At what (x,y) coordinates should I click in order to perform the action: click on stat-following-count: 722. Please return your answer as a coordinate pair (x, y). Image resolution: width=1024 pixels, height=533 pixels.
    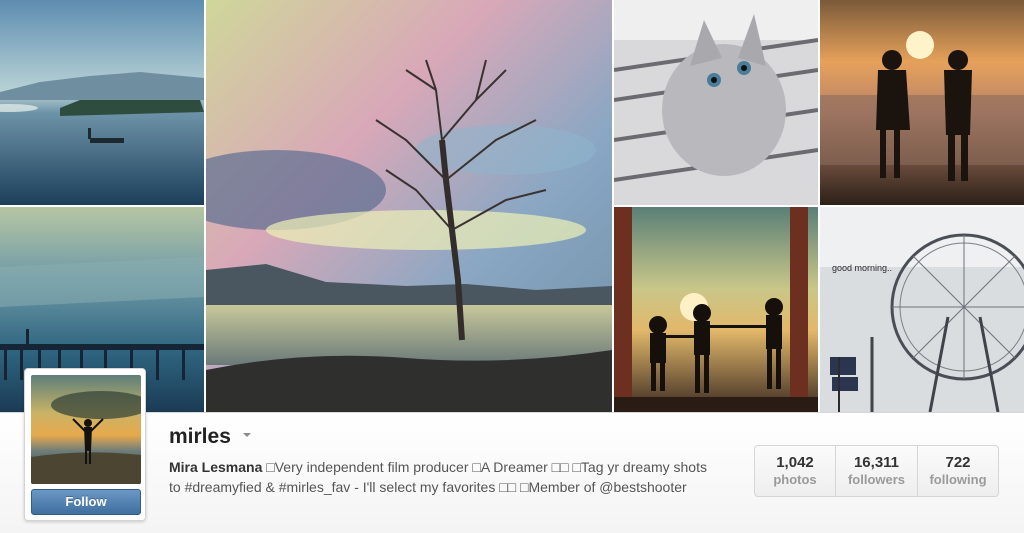
    Looking at the image, I should click on (958, 462).